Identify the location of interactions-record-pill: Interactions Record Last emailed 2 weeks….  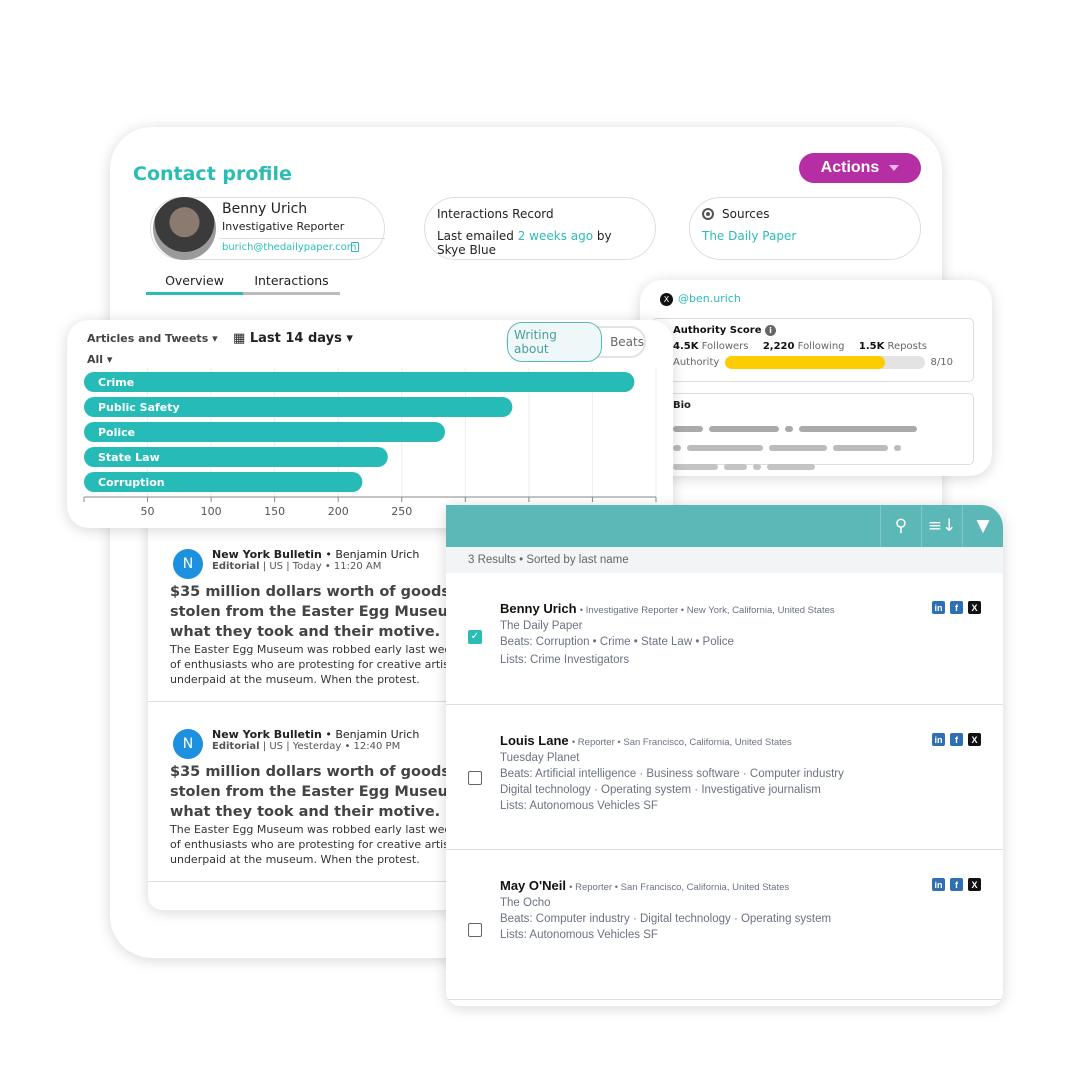
(540, 228).